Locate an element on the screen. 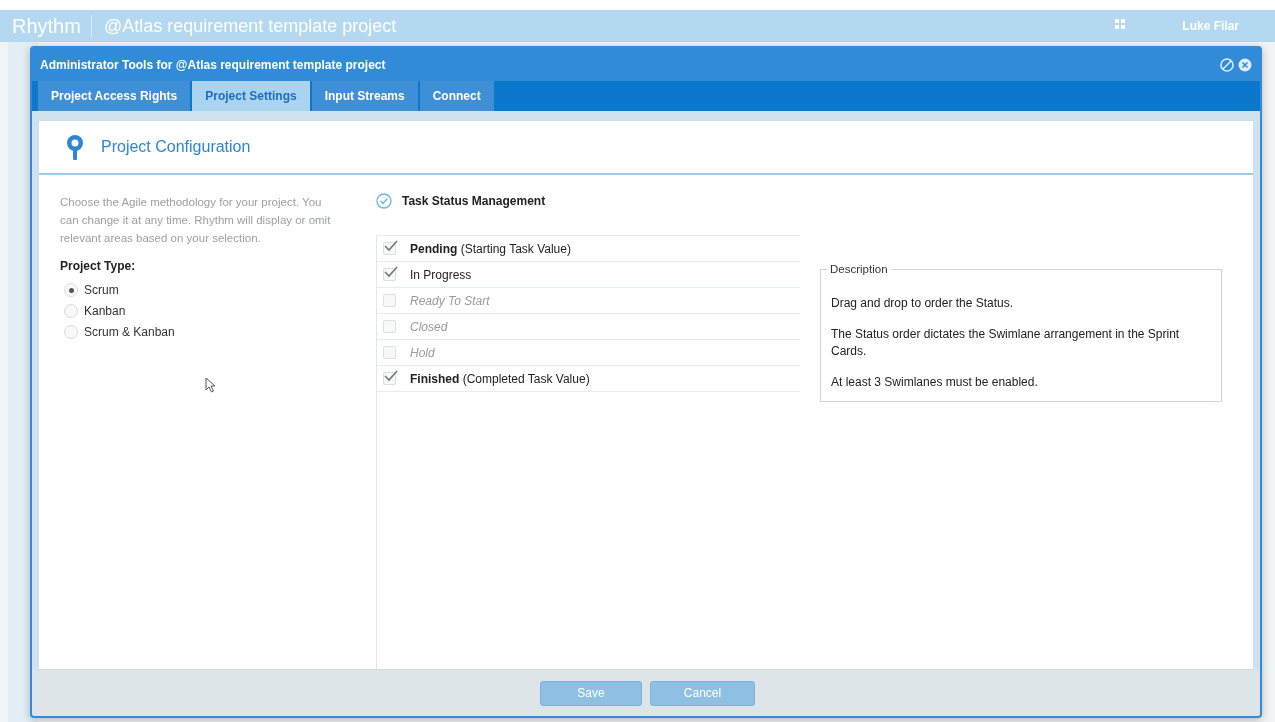  task-status-title: Task Status Management is located at coordinates (474, 201).